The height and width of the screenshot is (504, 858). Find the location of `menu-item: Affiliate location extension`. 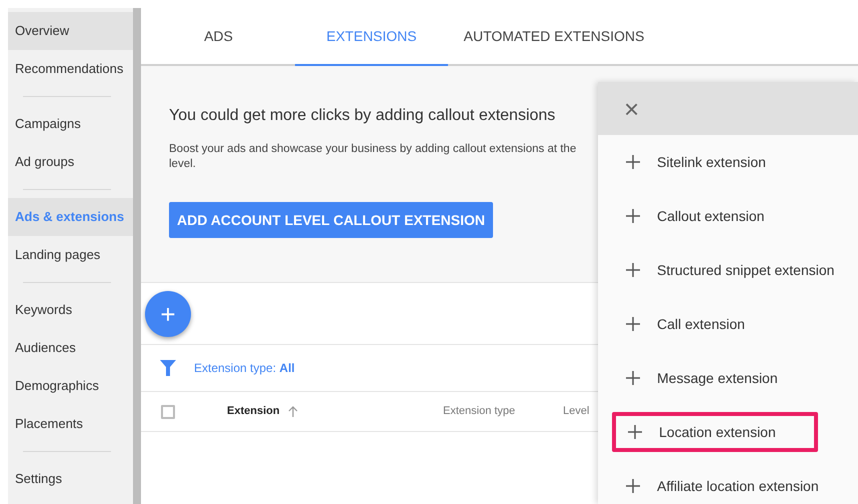

menu-item: Affiliate location extension is located at coordinates (723, 485).